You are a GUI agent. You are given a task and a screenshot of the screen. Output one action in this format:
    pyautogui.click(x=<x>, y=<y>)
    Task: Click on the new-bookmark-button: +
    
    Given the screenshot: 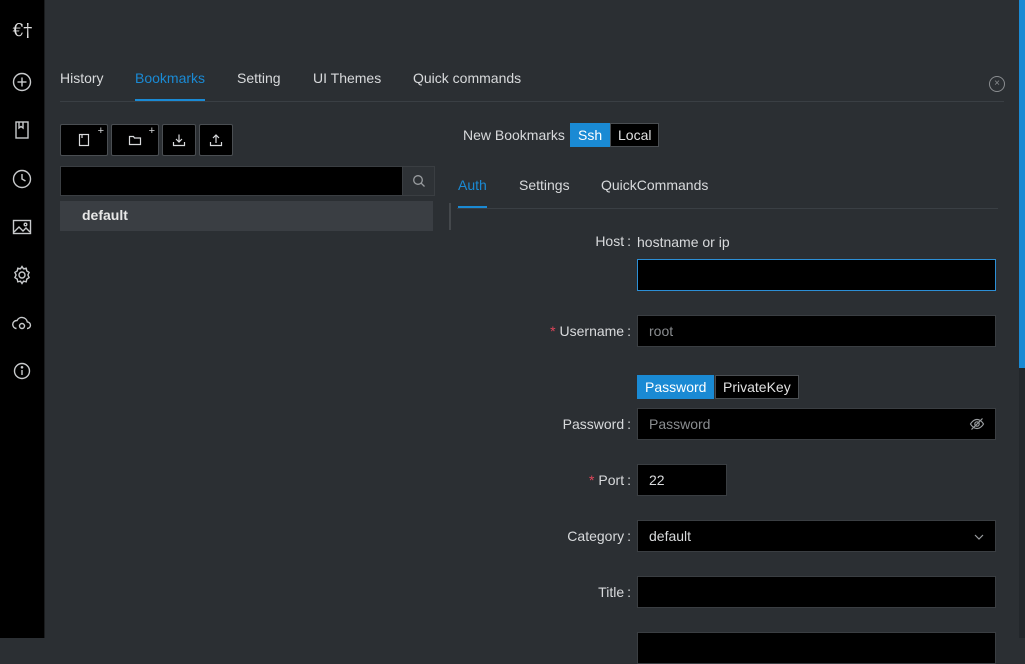 What is the action you would take?
    pyautogui.click(x=84, y=140)
    